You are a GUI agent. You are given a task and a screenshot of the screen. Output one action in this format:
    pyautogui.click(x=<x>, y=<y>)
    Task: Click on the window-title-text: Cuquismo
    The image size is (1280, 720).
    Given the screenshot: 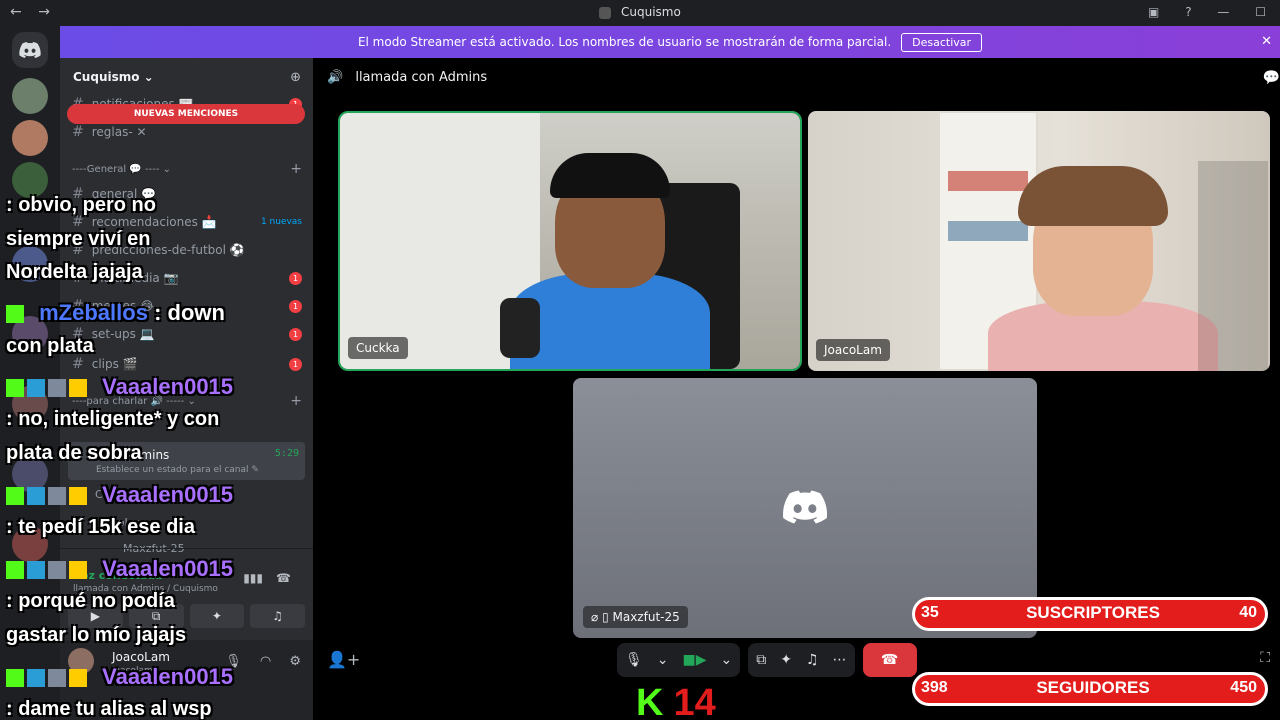 What is the action you would take?
    pyautogui.click(x=651, y=12)
    